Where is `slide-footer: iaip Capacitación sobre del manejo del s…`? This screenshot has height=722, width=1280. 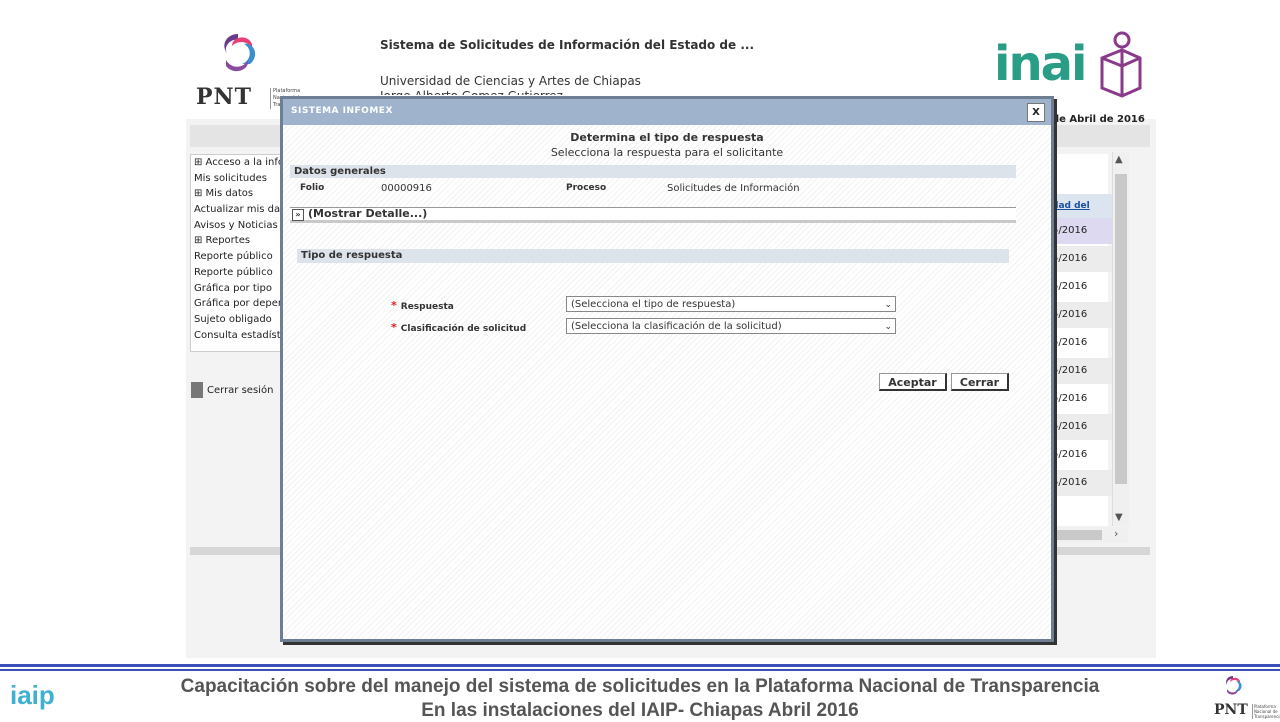 slide-footer: iaip Capacitación sobre del manejo del s… is located at coordinates (640, 692).